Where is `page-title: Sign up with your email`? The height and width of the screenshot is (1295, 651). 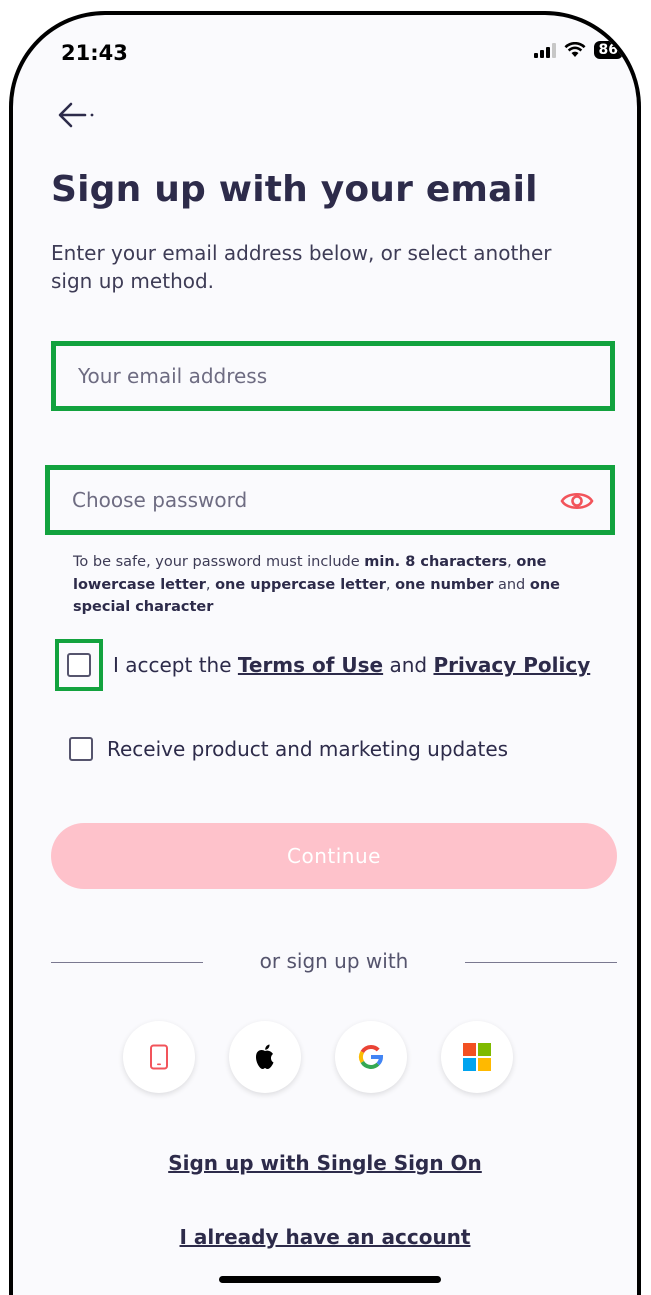 page-title: Sign up with your email is located at coordinates (294, 189).